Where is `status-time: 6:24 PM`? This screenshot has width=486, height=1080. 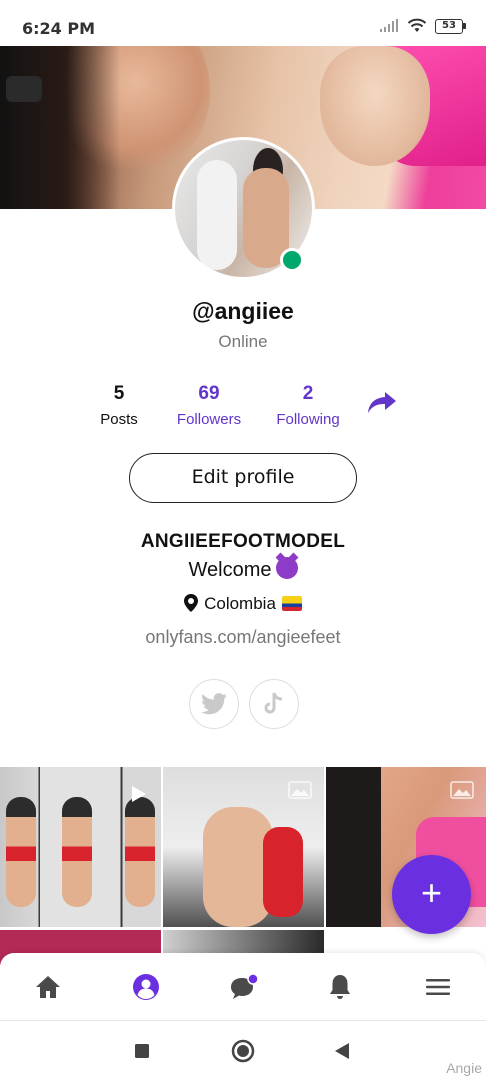
status-time: 6:24 PM is located at coordinates (59, 28).